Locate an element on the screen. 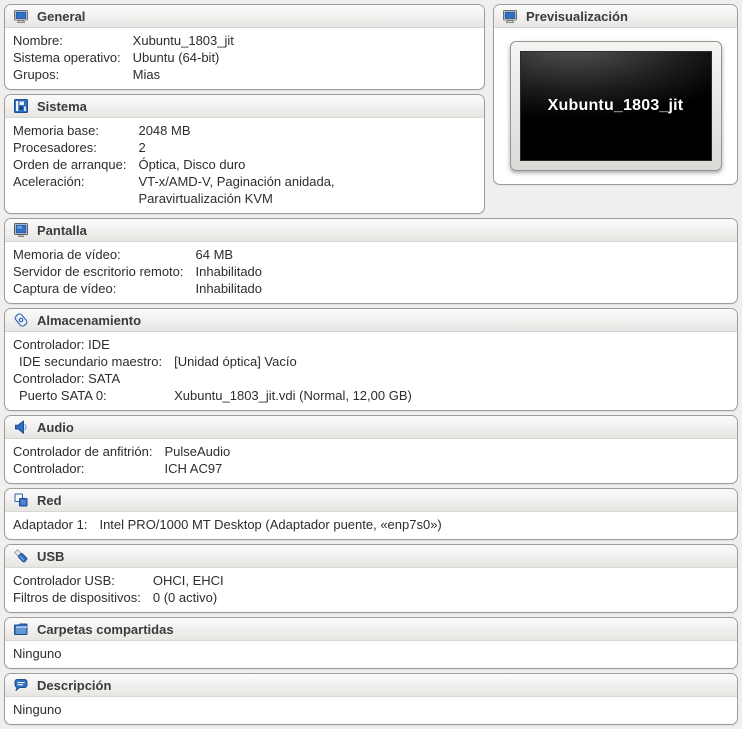  detail-row: Ninguno is located at coordinates (37, 709).